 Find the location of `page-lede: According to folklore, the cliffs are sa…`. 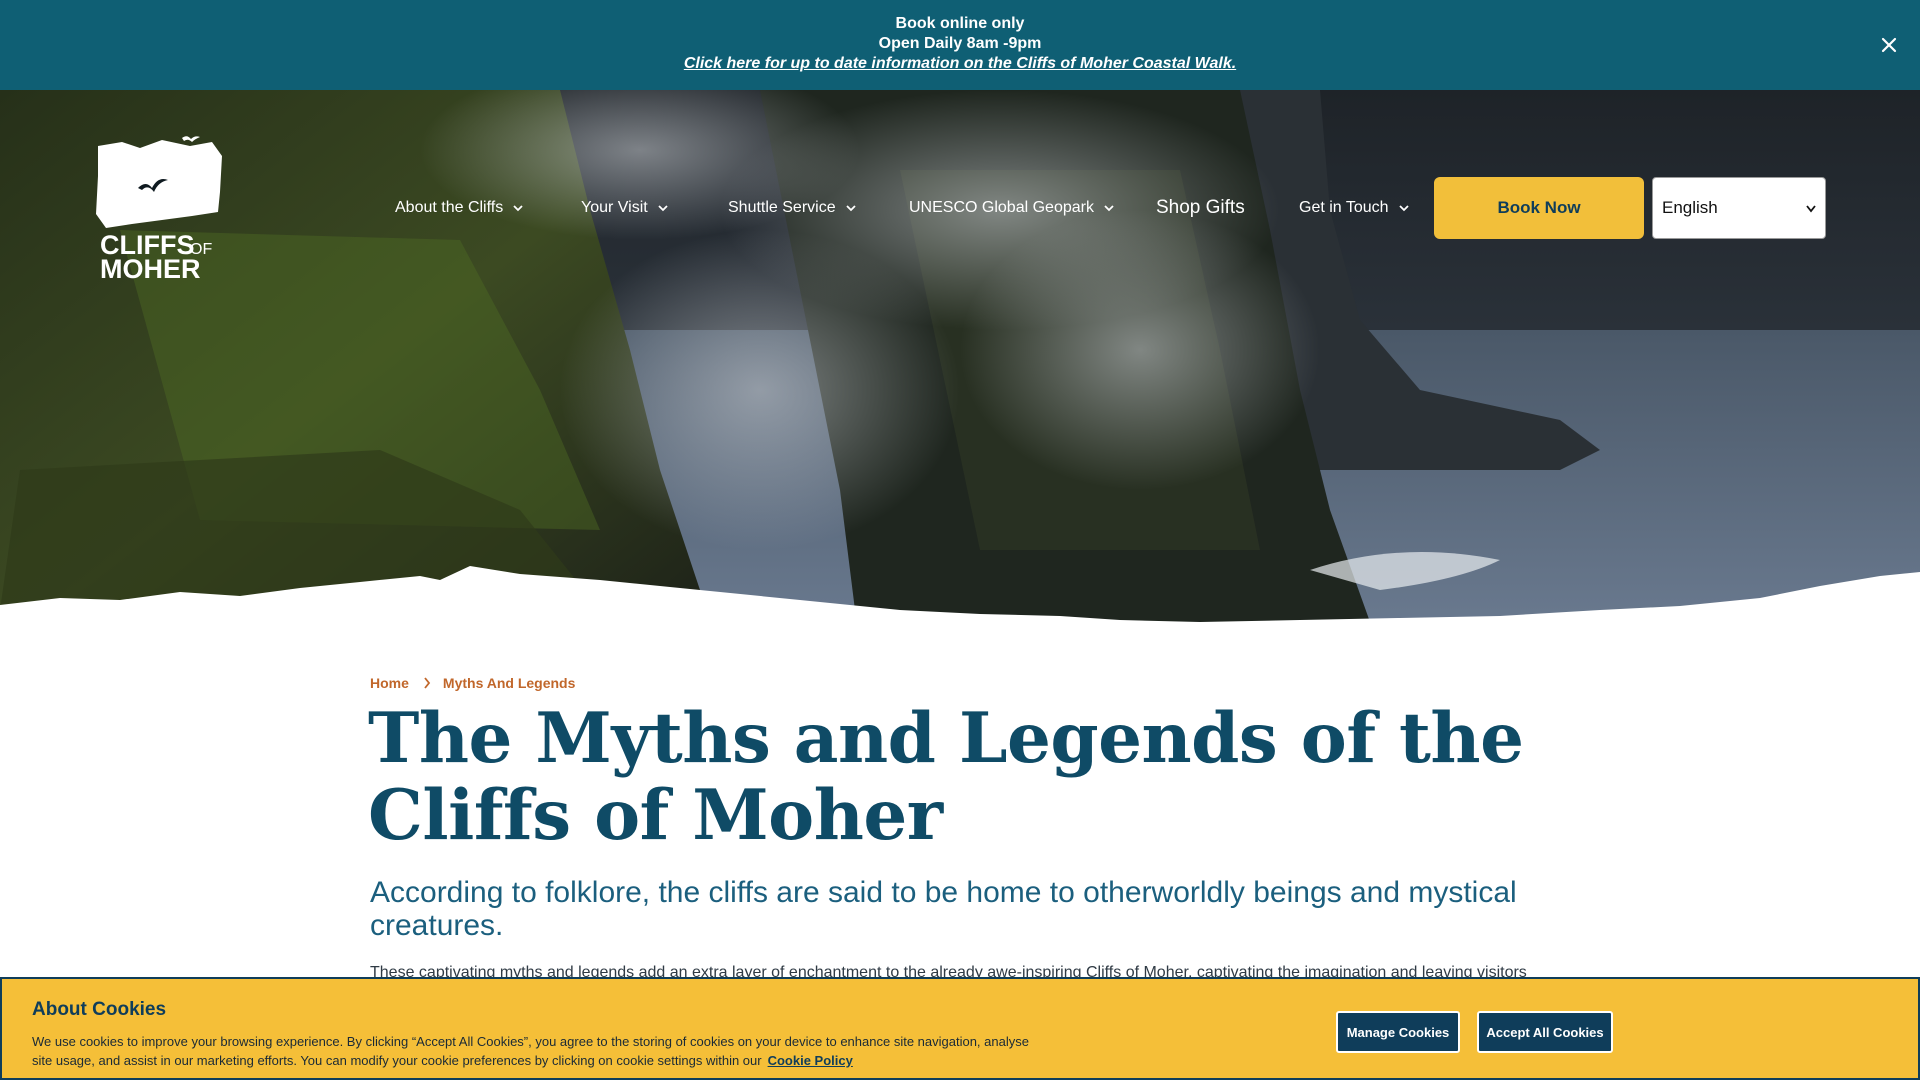

page-lede: According to folklore, the cliffs are sa… is located at coordinates (943, 909).